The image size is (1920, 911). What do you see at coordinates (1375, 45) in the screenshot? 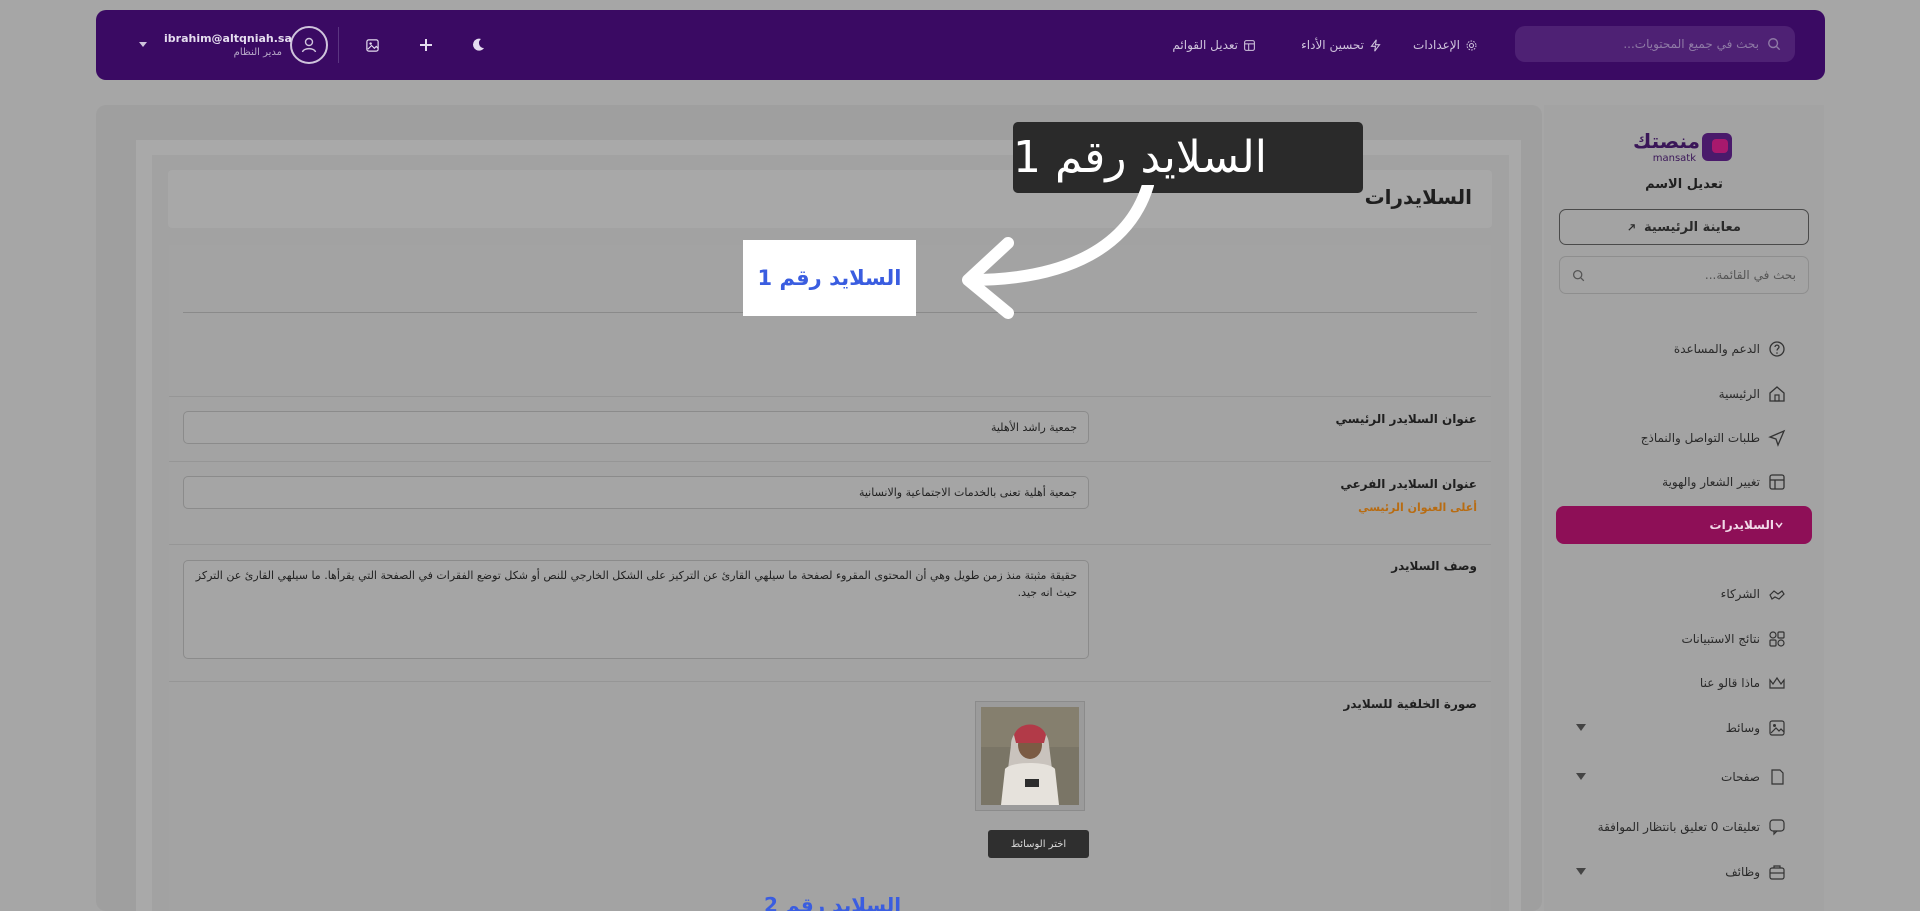
I see `bolt-icon` at bounding box center [1375, 45].